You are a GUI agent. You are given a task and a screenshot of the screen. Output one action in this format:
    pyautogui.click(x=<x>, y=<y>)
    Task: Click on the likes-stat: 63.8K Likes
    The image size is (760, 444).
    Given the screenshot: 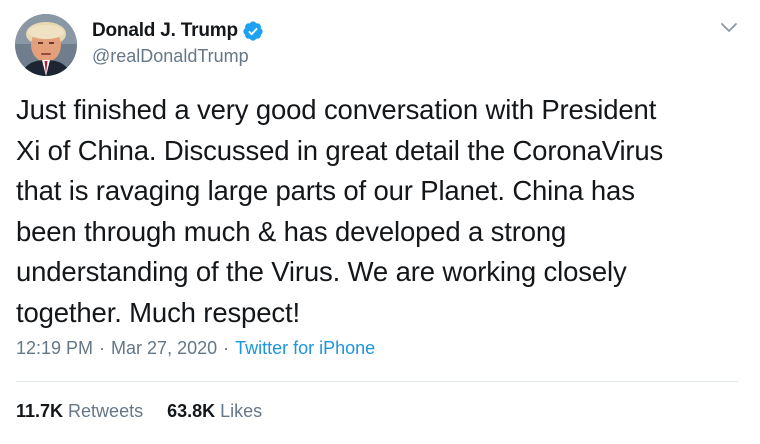 What is the action you would take?
    pyautogui.click(x=214, y=411)
    